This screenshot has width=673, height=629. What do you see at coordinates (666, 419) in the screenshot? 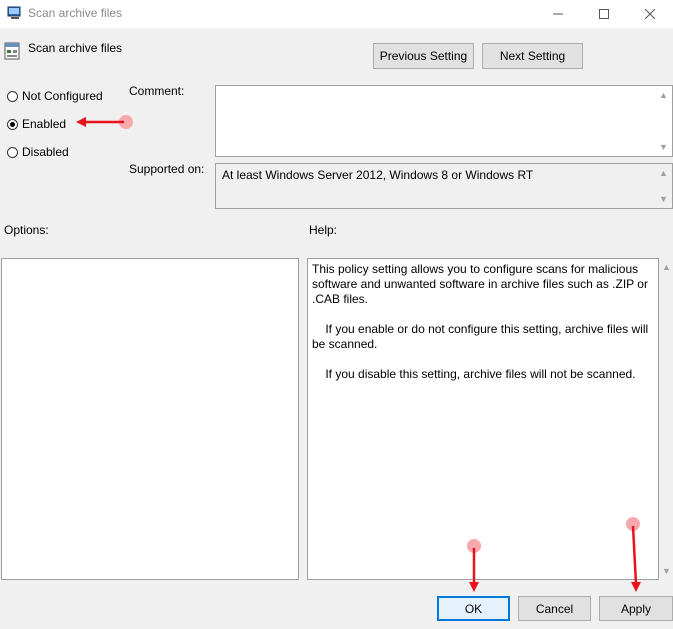
I see `help-scrollbar: ▲ ▼` at bounding box center [666, 419].